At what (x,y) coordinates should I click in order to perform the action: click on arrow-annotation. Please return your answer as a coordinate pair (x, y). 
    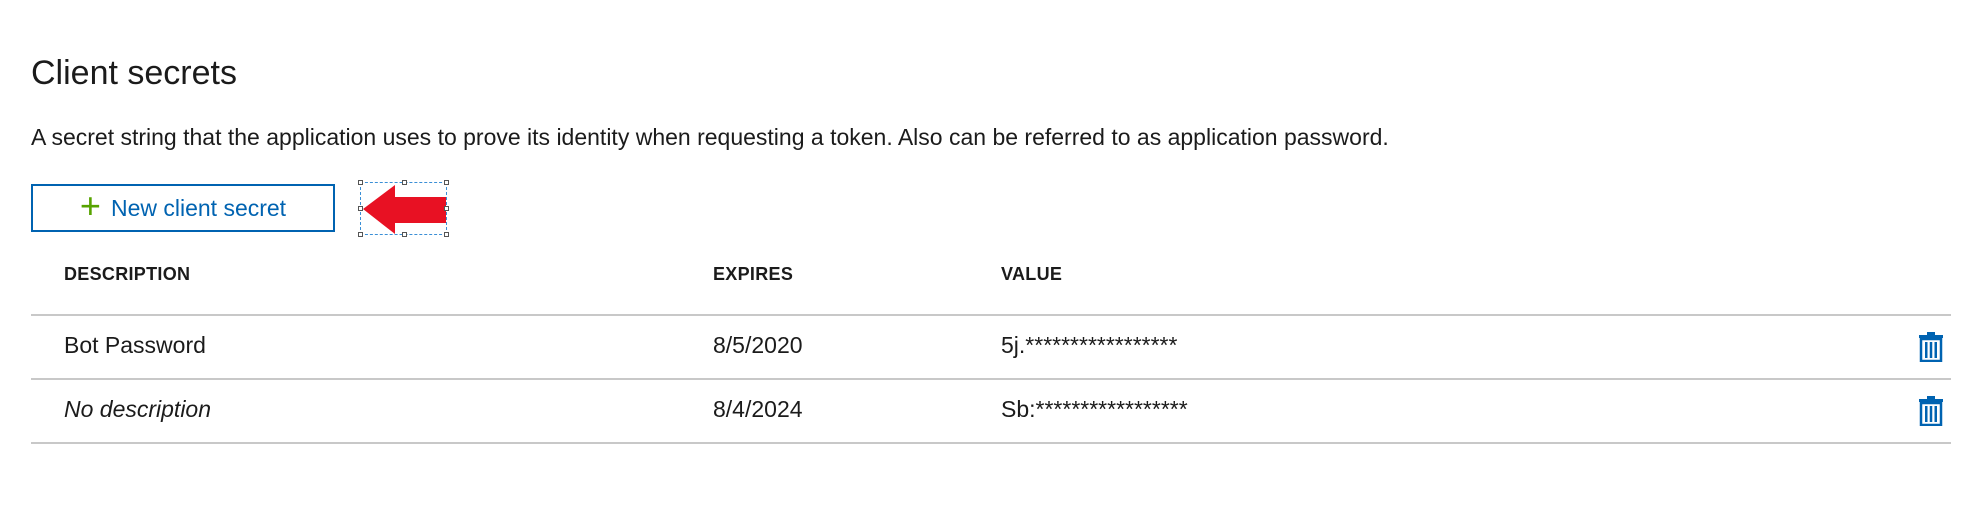
    Looking at the image, I should click on (403, 208).